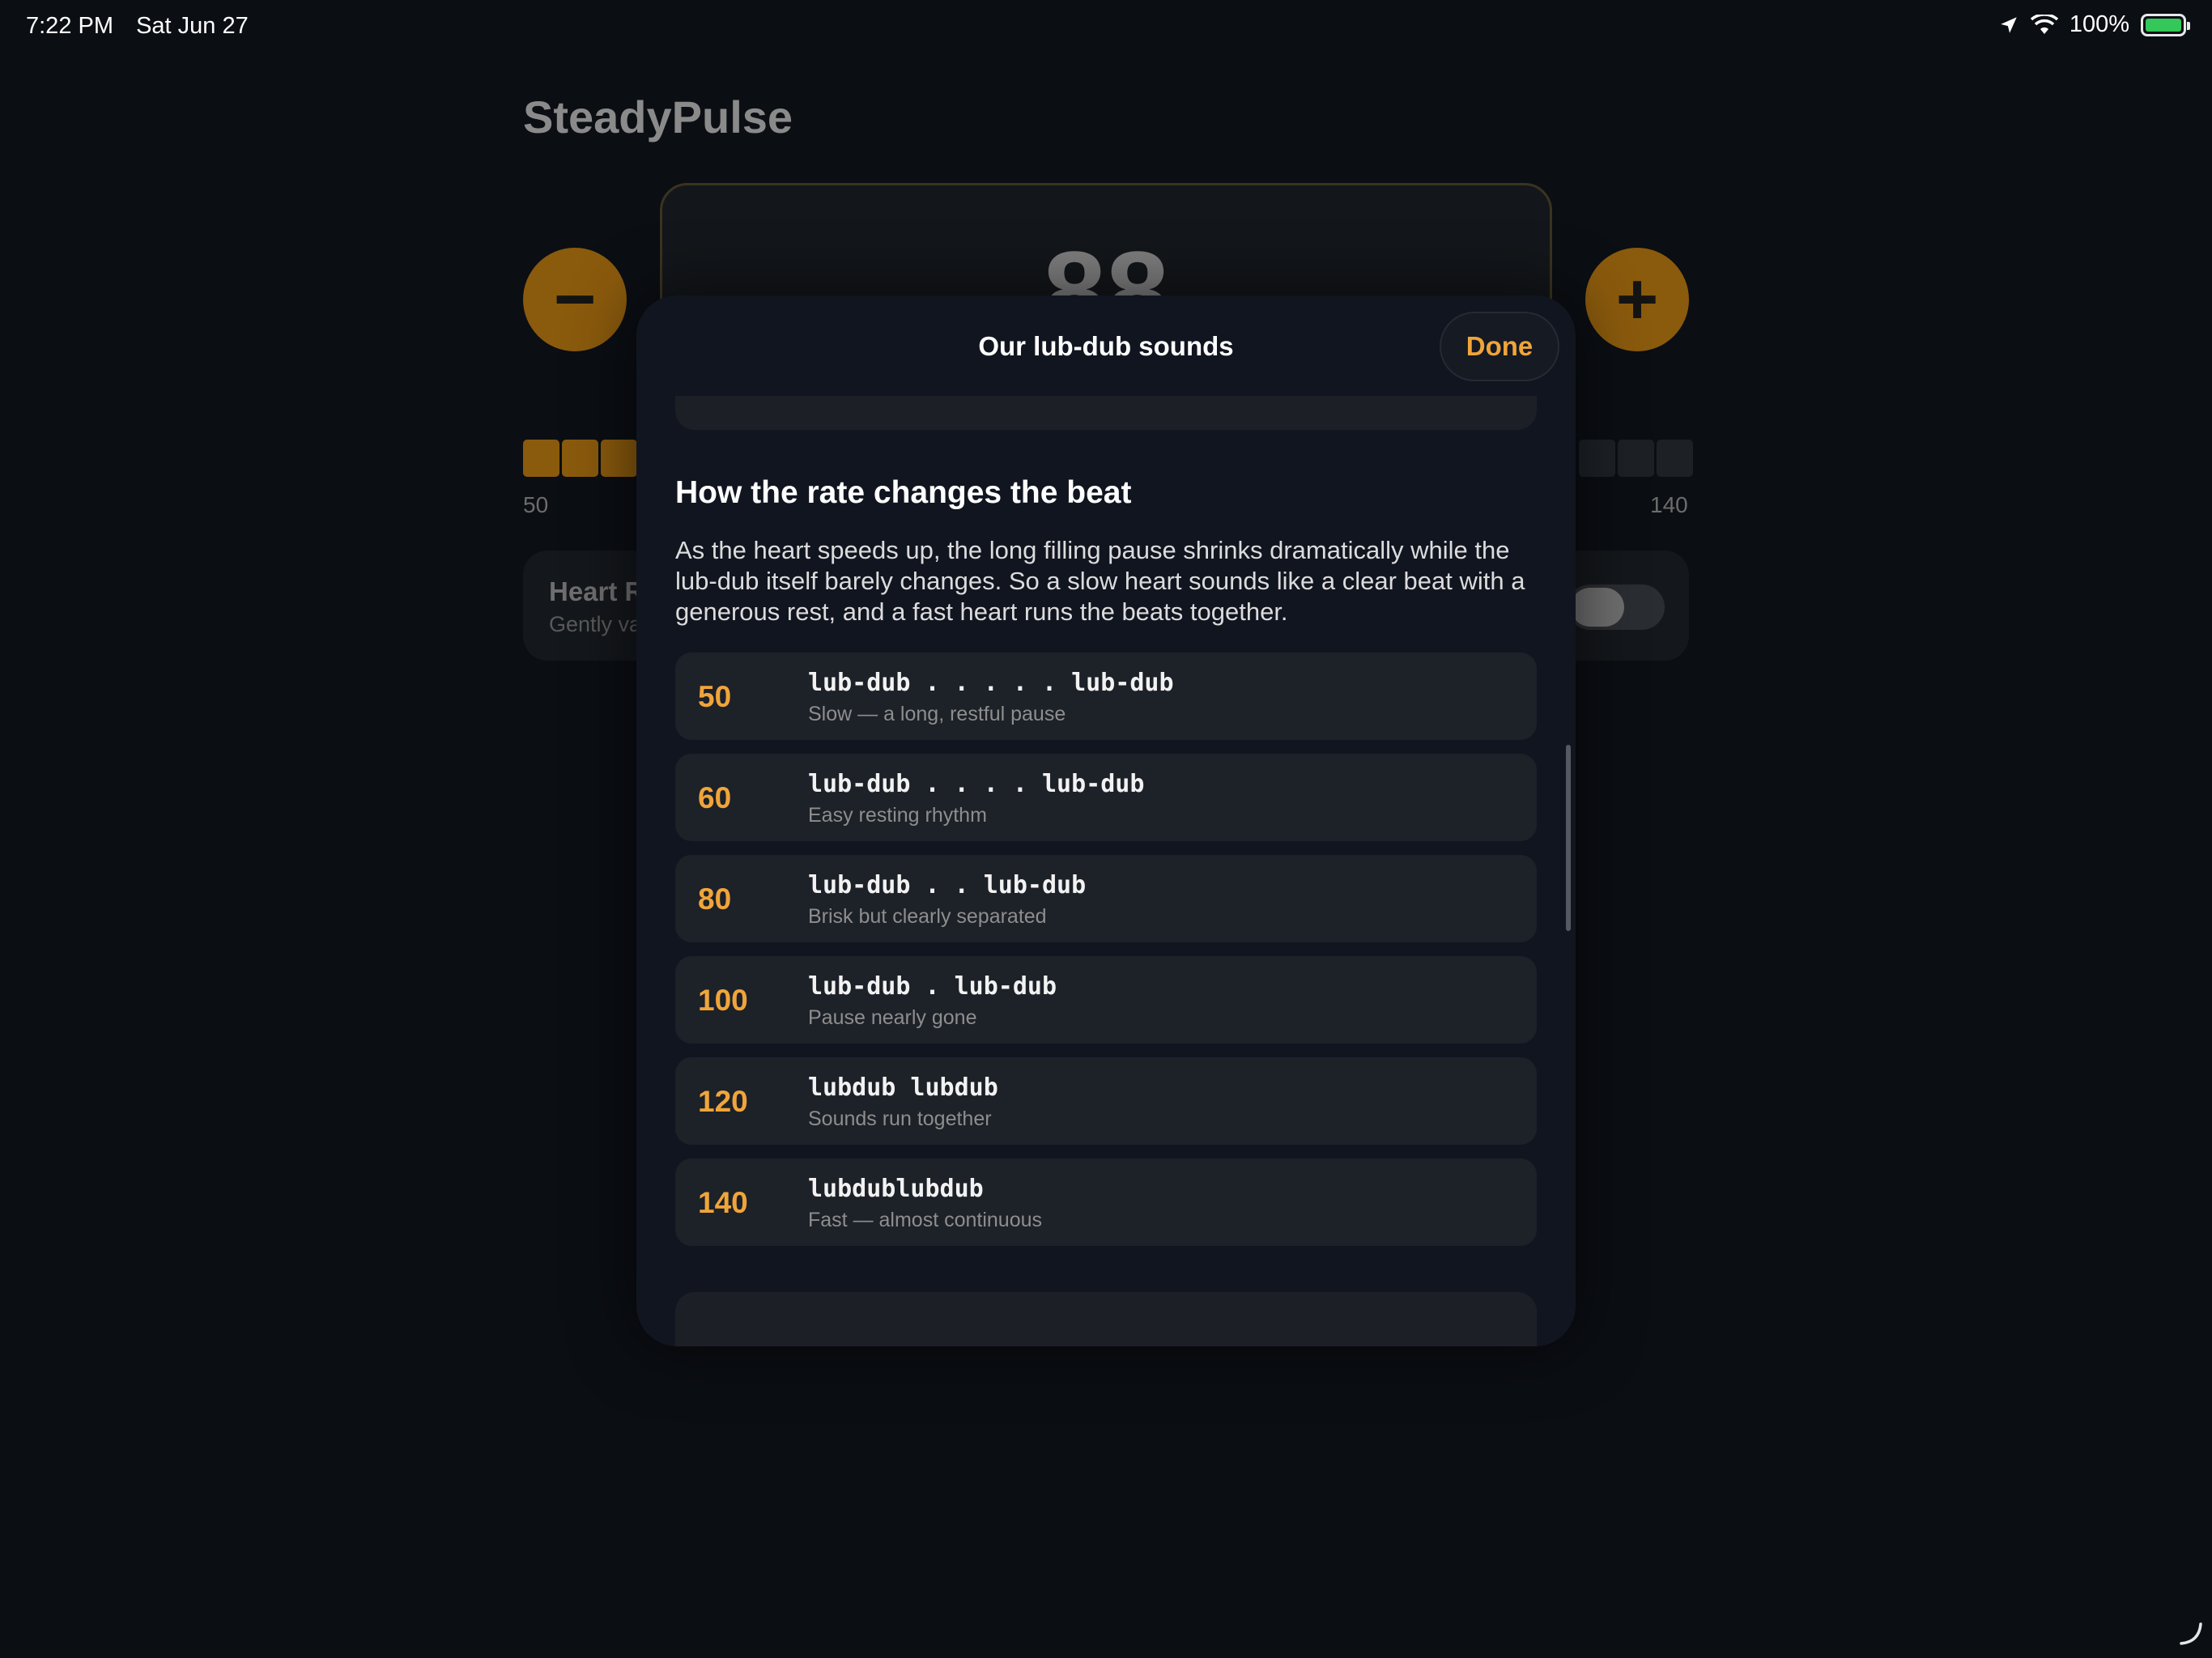 The width and height of the screenshot is (2212, 1658). What do you see at coordinates (723, 1101) in the screenshot?
I see `rate-bpm: 120` at bounding box center [723, 1101].